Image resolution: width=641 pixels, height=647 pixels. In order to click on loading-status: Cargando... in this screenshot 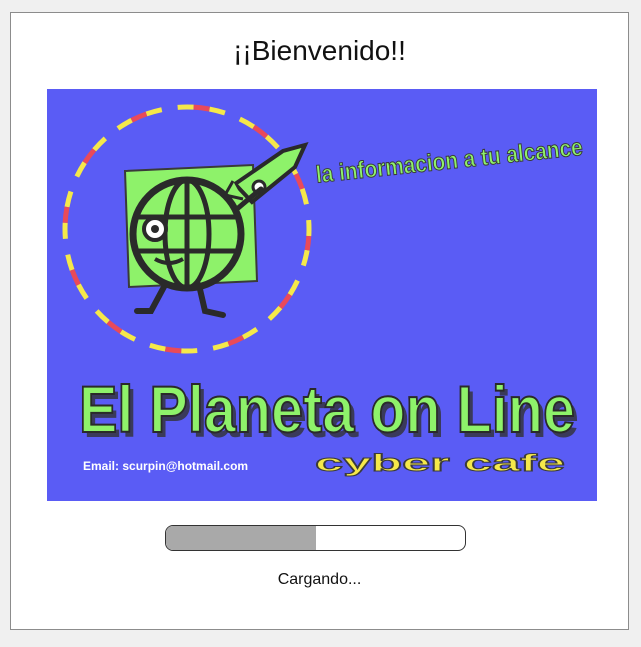, I will do `click(319, 579)`.